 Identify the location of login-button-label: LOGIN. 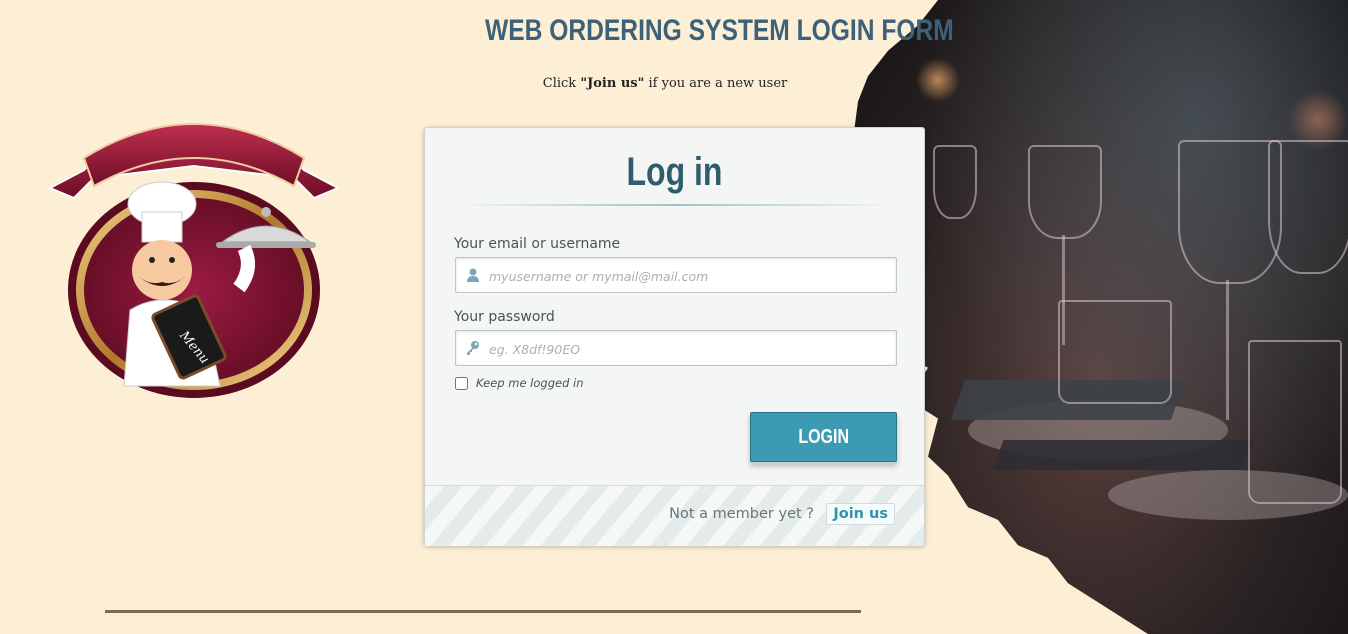
(823, 436).